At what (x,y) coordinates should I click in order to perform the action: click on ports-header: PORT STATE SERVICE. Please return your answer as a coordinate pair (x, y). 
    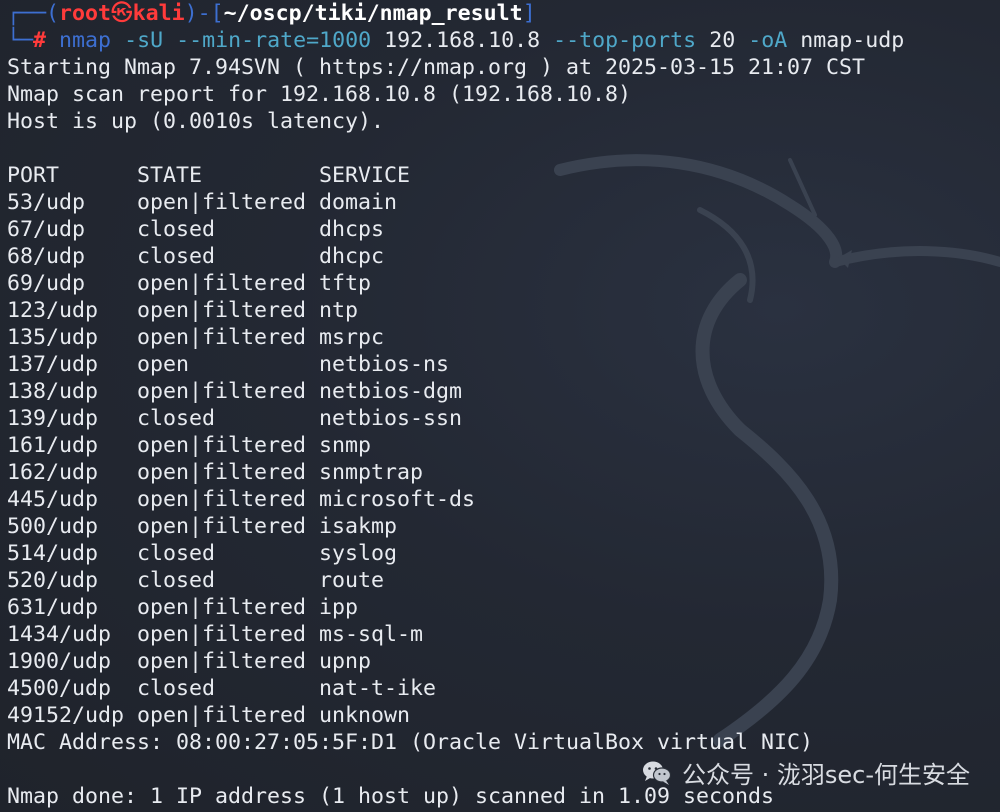
    Looking at the image, I should click on (503, 175).